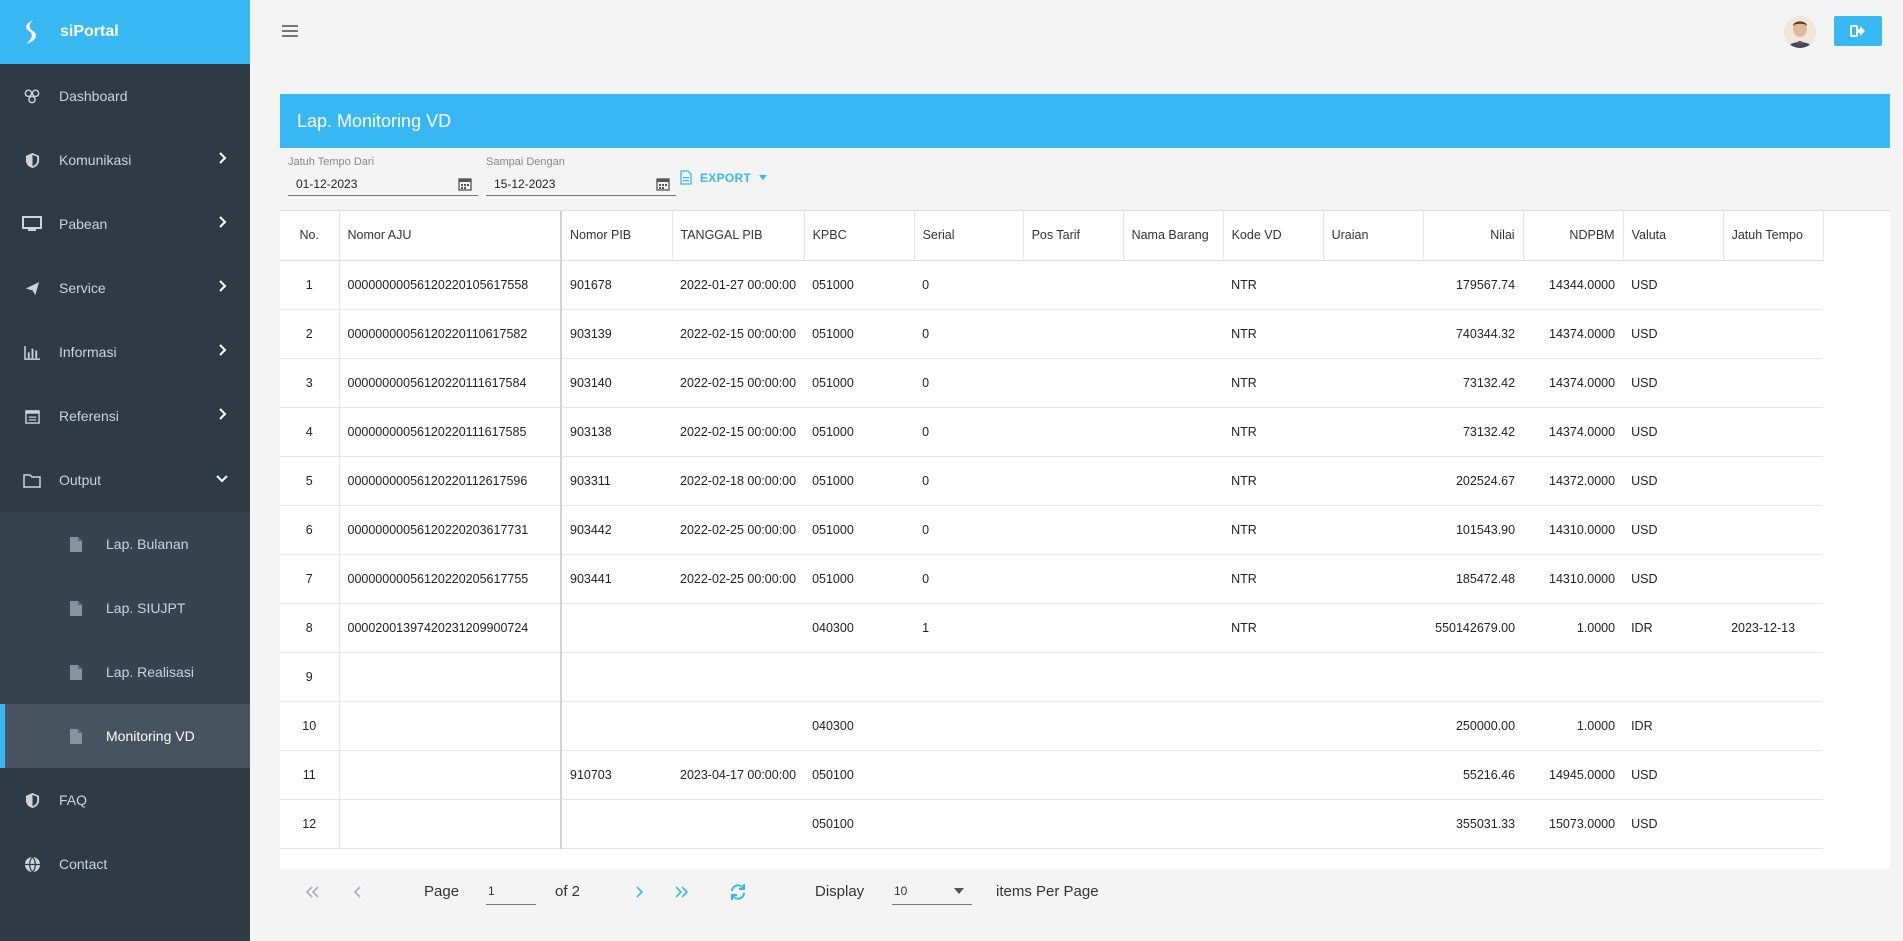 The height and width of the screenshot is (941, 1903). Describe the element at coordinates (450, 334) in the screenshot. I see `table-cell: 00000000056120220110617582` at that location.